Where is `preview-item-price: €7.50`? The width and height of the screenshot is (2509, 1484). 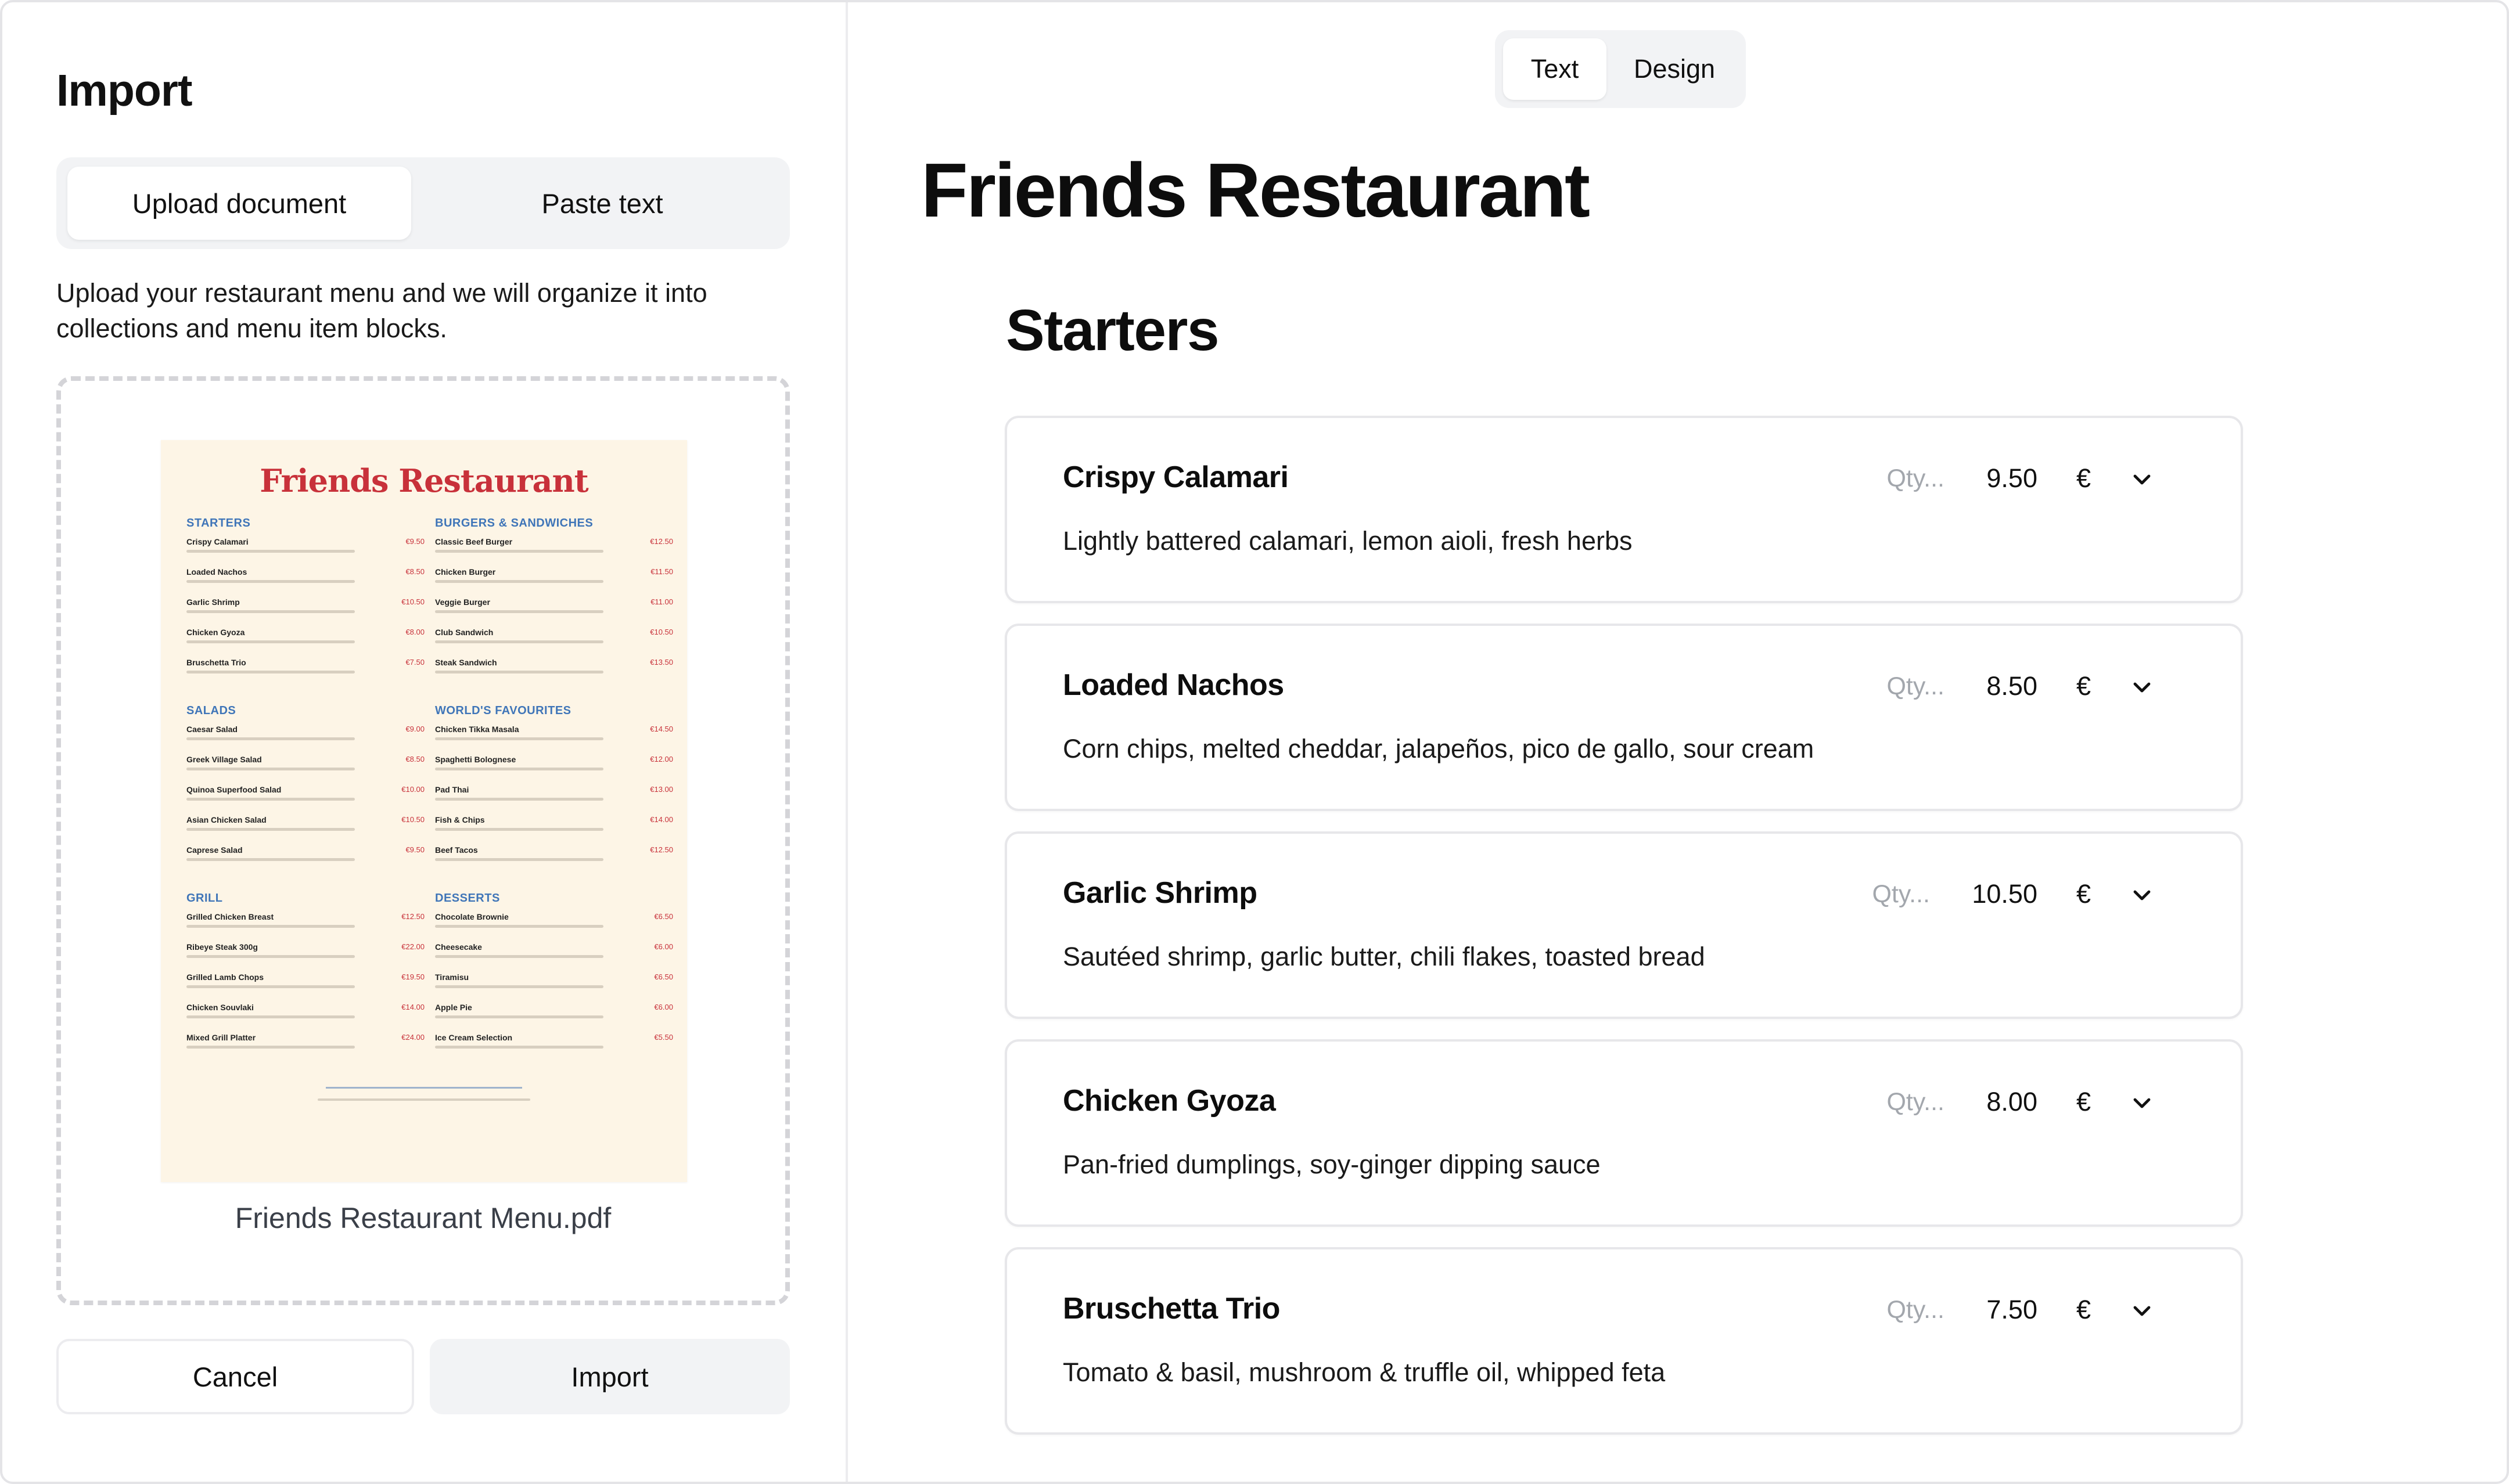
preview-item-price: €7.50 is located at coordinates (415, 662).